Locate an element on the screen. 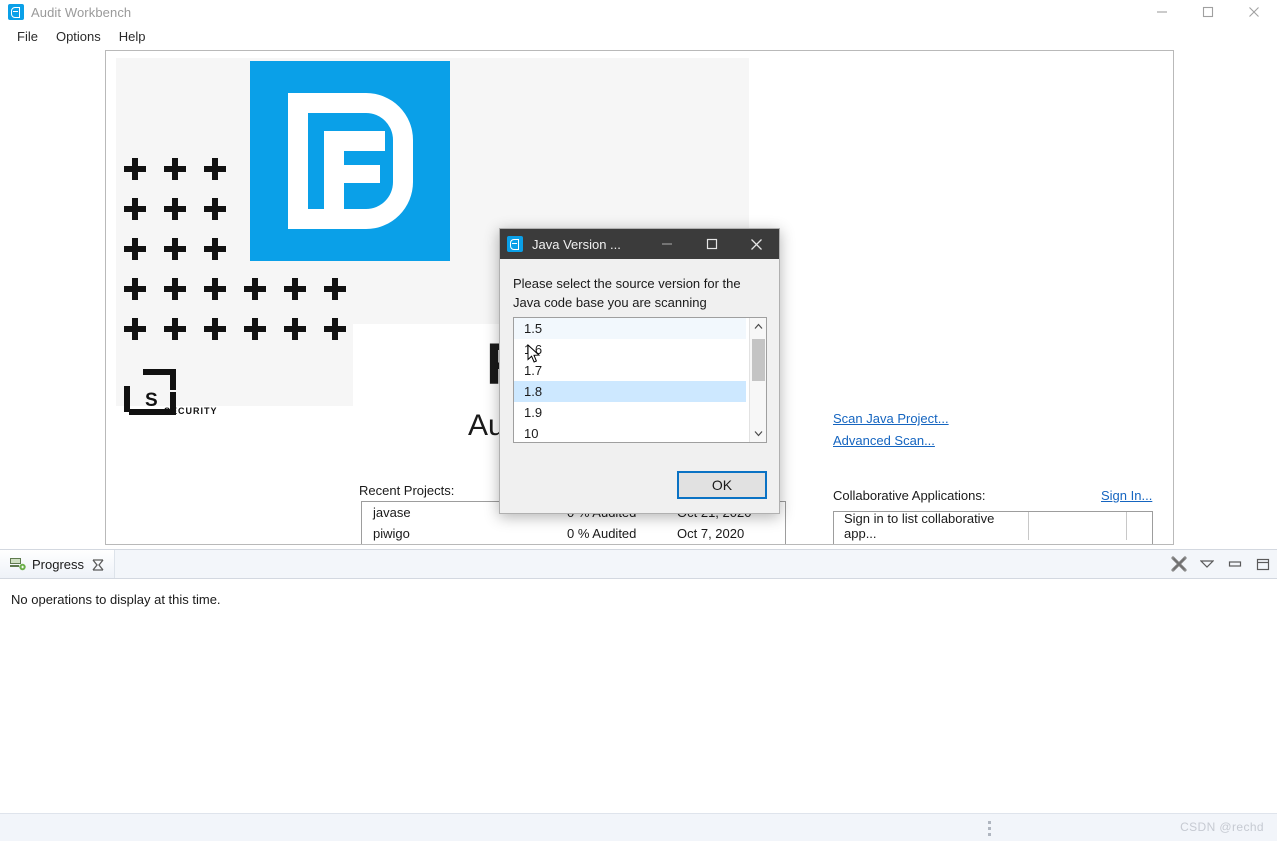 Image resolution: width=1277 pixels, height=841 pixels. tab-progress: Progress is located at coordinates (58, 564).